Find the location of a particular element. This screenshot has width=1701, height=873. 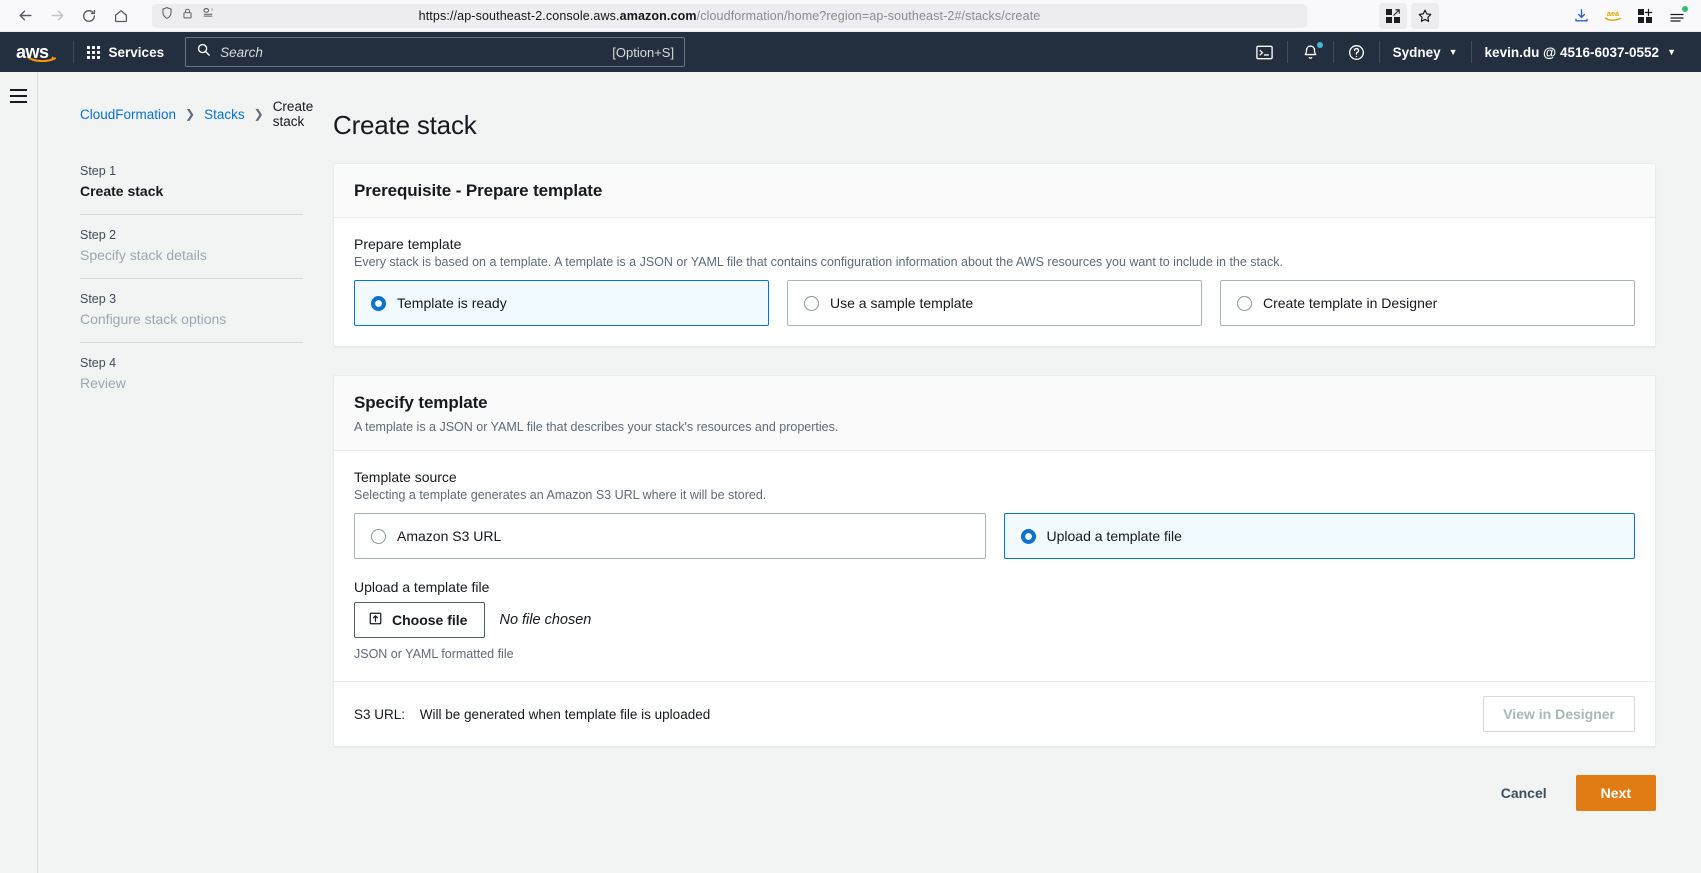

prerequisite-card-title: Prerequisite - Prepare template is located at coordinates (478, 190).